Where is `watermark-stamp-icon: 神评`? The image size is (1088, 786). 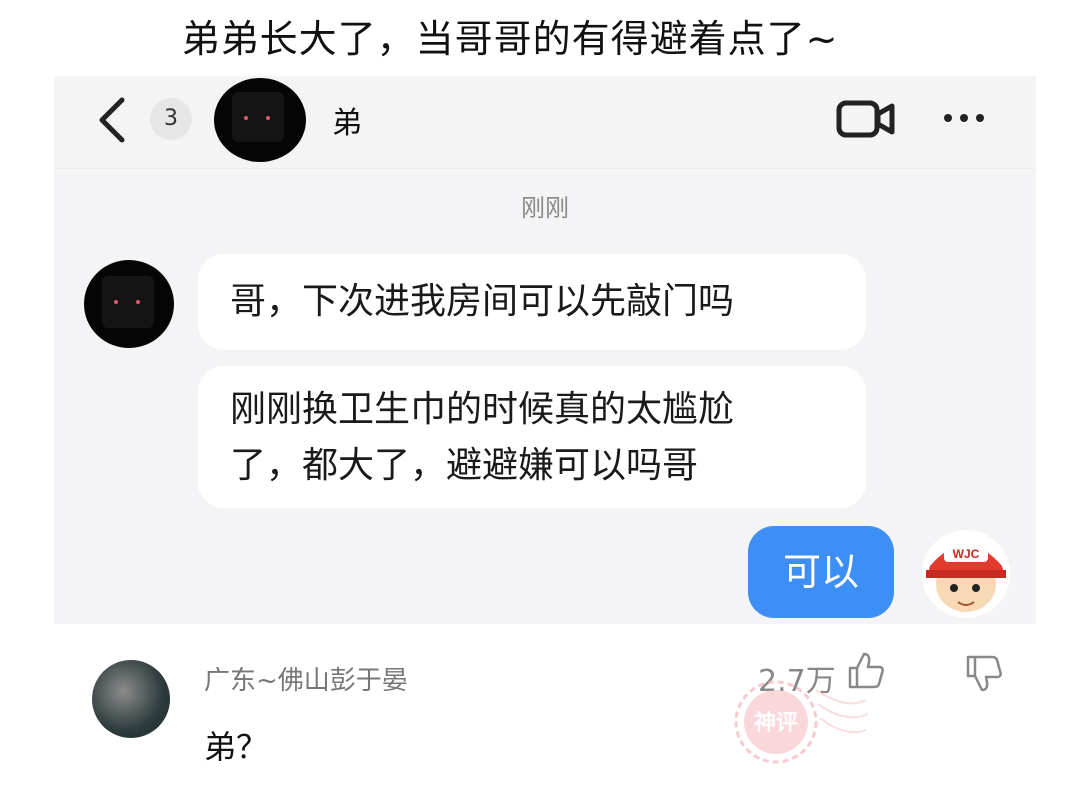
watermark-stamp-icon: 神评 is located at coordinates (801, 722).